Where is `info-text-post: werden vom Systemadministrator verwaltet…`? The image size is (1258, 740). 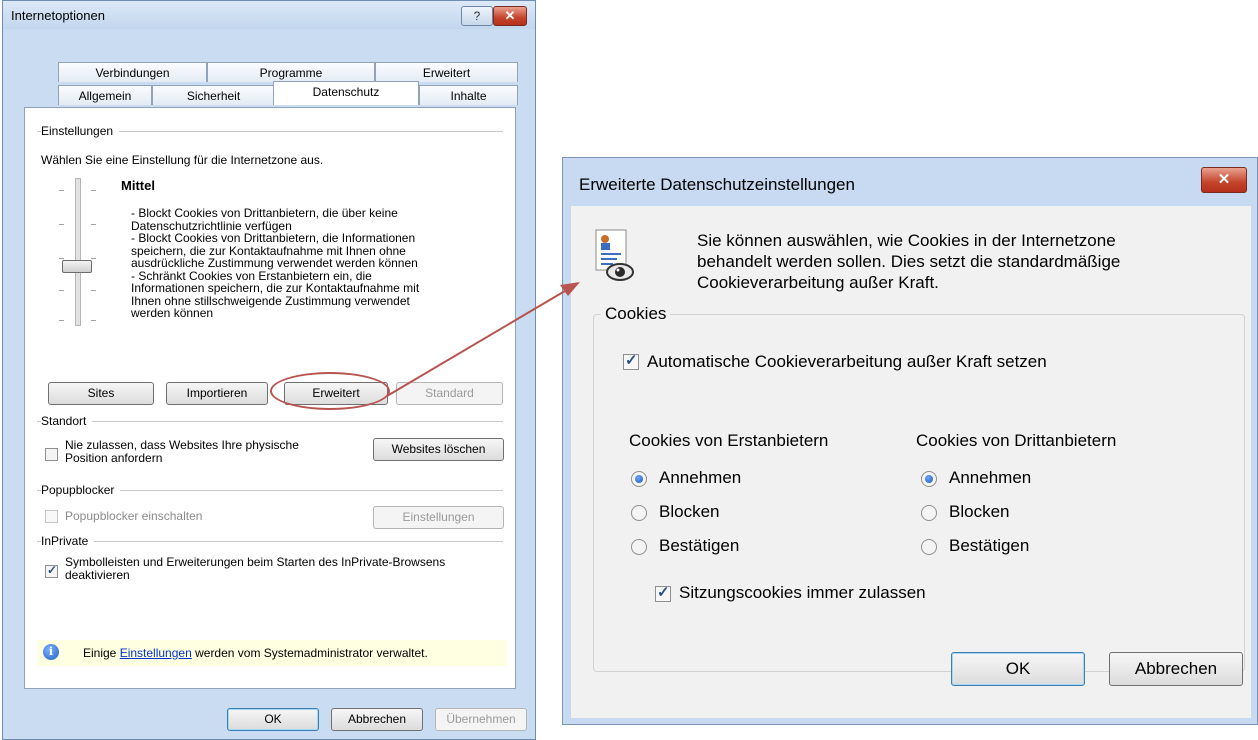 info-text-post: werden vom Systemadministrator verwaltet… is located at coordinates (309, 653).